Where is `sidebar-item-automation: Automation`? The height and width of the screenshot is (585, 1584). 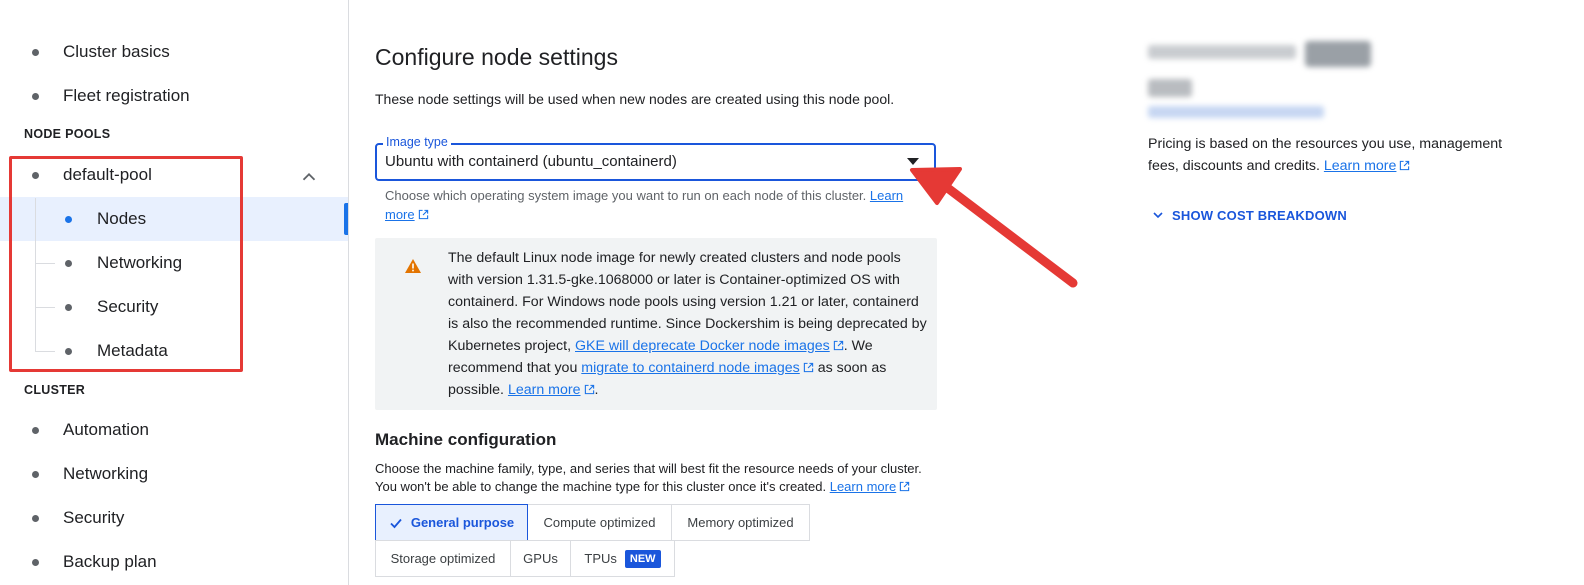
sidebar-item-automation: Automation is located at coordinates (174, 430).